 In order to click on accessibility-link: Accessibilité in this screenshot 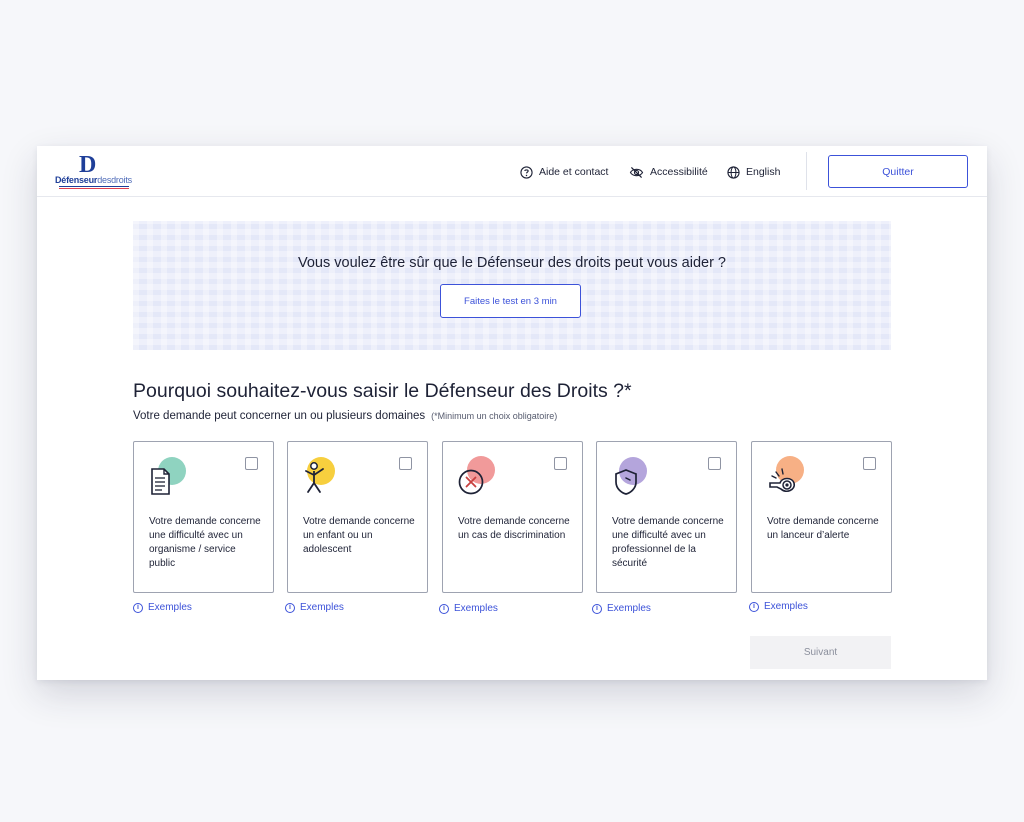, I will do `click(668, 172)`.